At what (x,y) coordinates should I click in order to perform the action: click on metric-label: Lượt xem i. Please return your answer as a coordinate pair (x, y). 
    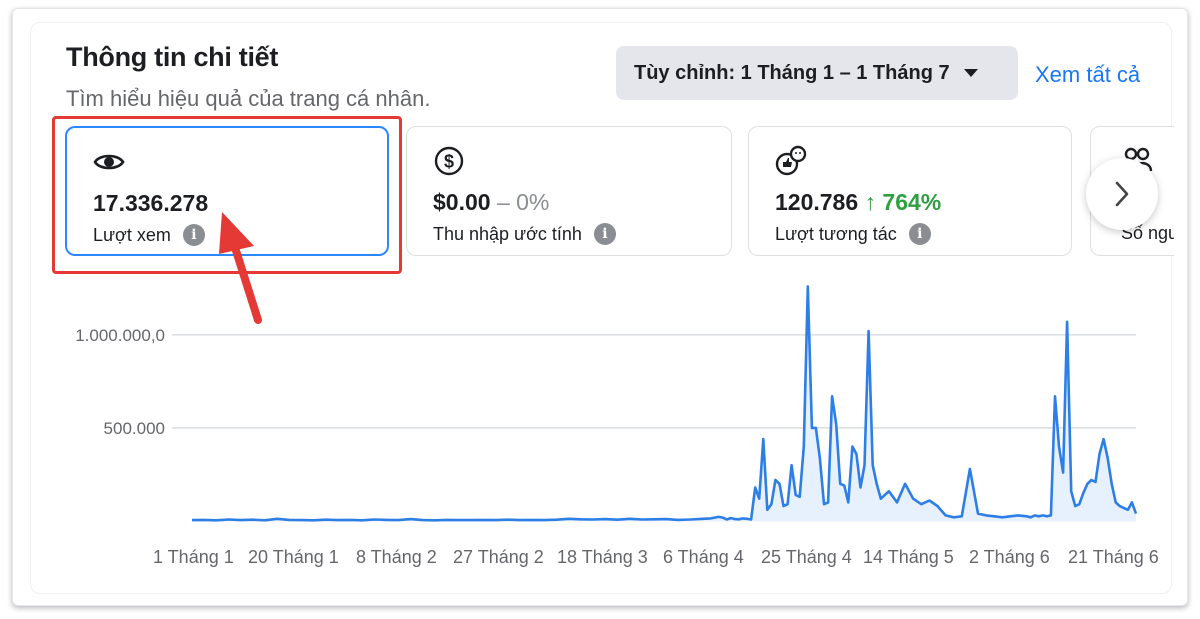
    Looking at the image, I should click on (149, 235).